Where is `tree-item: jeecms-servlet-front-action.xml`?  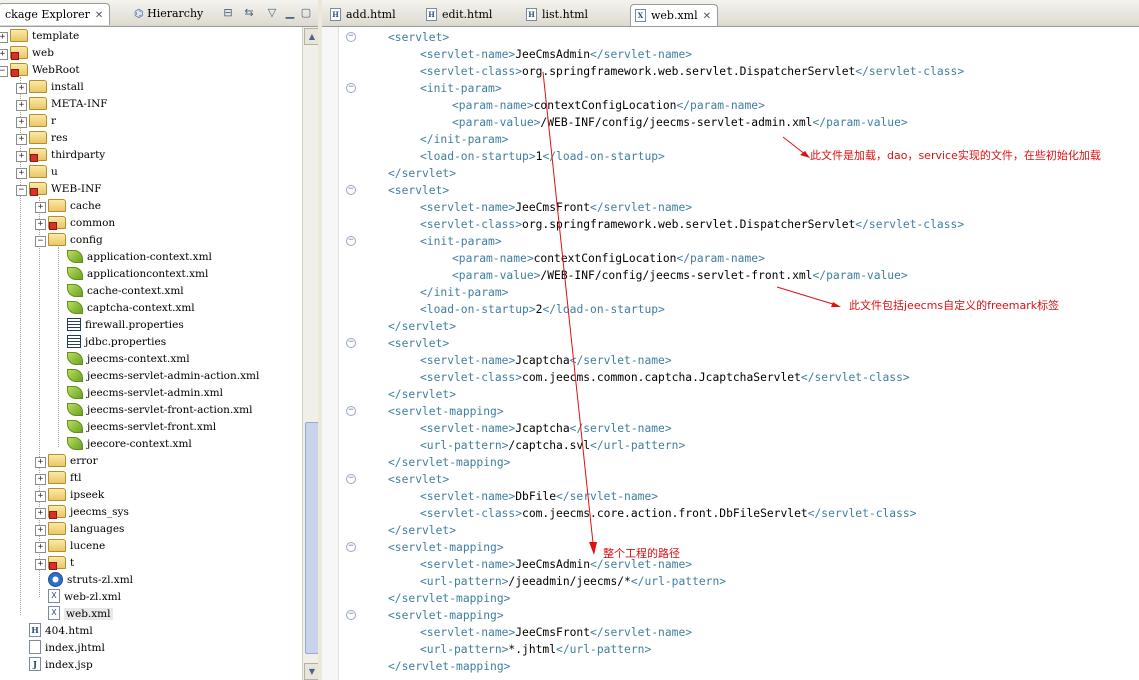 tree-item: jeecms-servlet-front-action.xml is located at coordinates (159, 410).